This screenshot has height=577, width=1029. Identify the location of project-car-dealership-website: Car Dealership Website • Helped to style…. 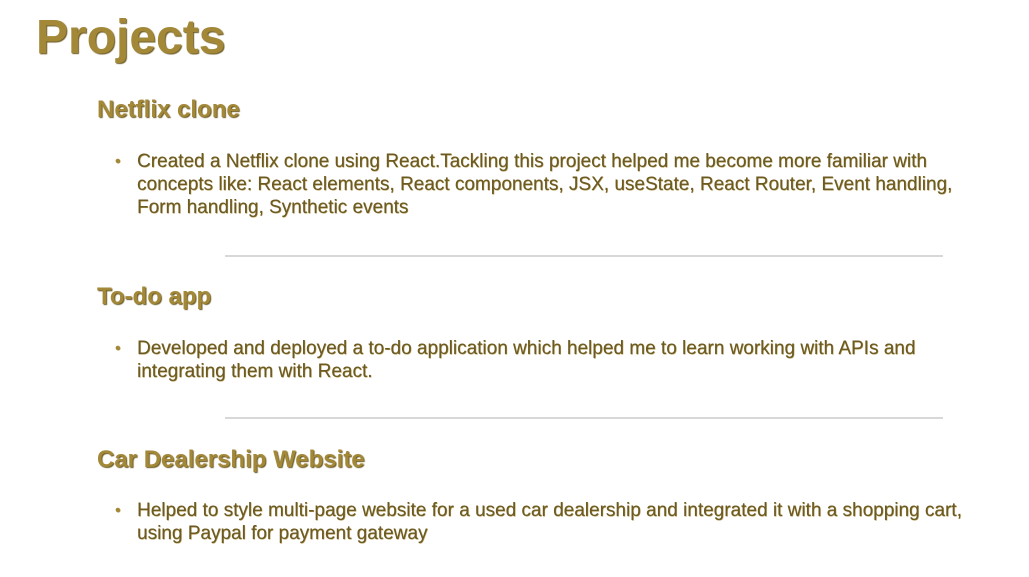
(537, 494).